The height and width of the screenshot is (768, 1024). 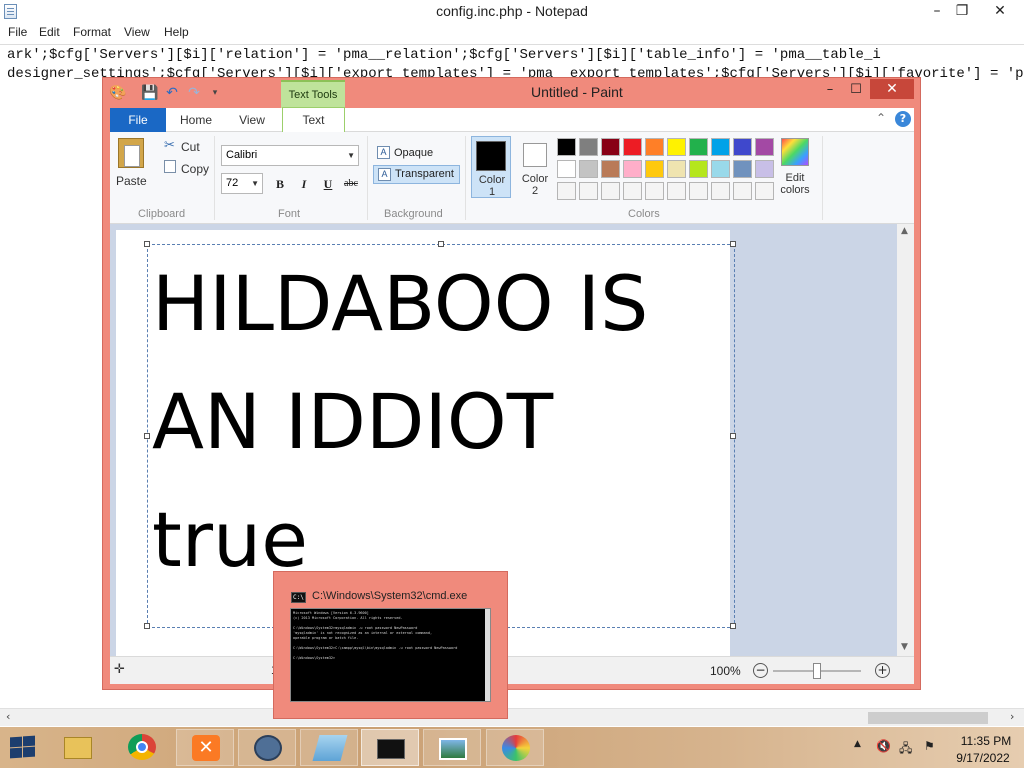 I want to click on scroll-left-arrow-icon: ‹, so click(x=8, y=716).